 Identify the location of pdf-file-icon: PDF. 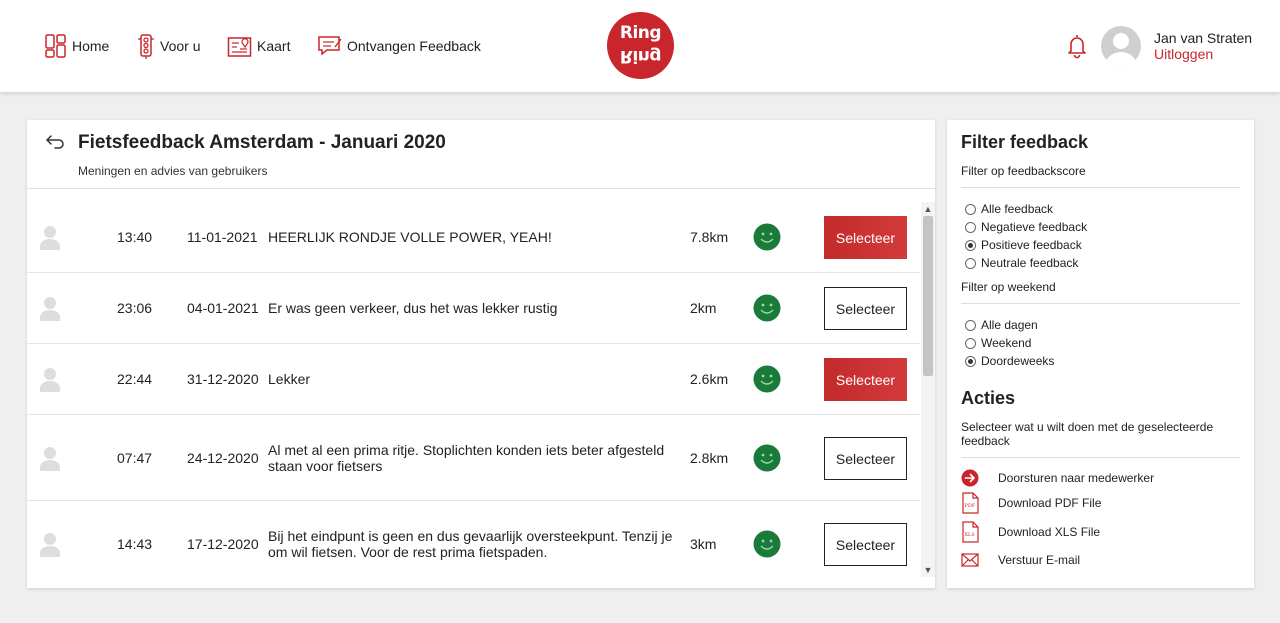
(970, 503).